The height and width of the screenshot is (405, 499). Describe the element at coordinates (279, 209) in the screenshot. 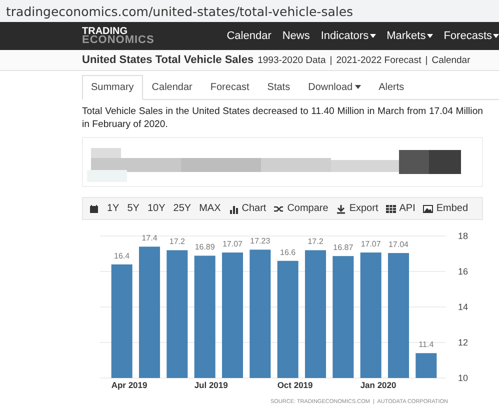

I see `shuffle-icon` at that location.